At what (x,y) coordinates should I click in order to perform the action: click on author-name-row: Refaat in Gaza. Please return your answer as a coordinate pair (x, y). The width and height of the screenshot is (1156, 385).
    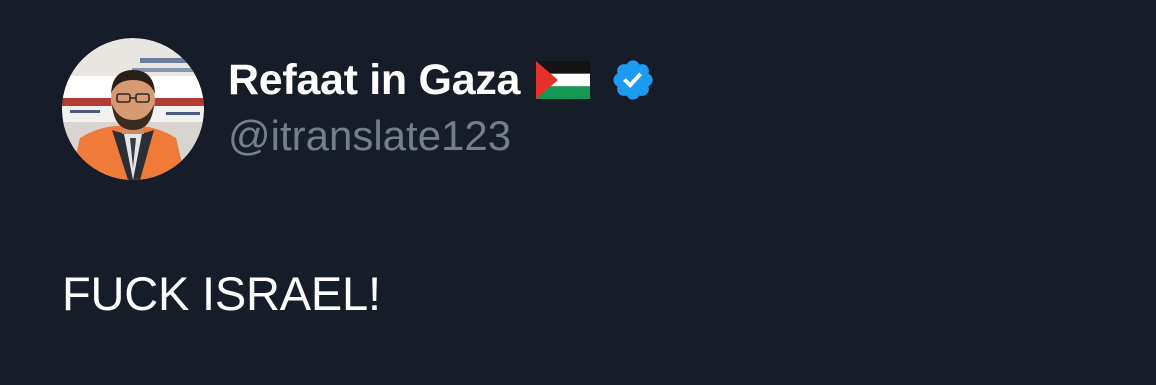
    Looking at the image, I should click on (442, 80).